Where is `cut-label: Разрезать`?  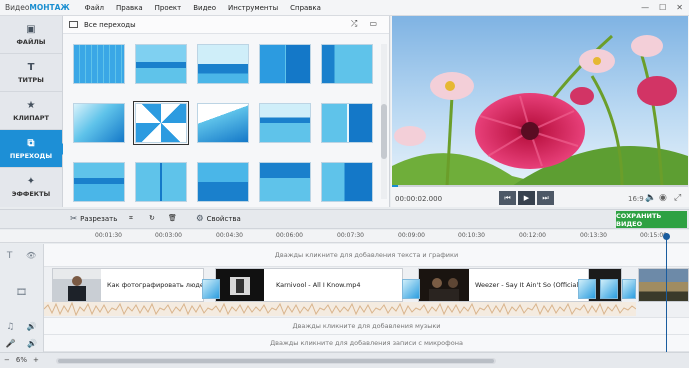 cut-label: Разрезать is located at coordinates (99, 219).